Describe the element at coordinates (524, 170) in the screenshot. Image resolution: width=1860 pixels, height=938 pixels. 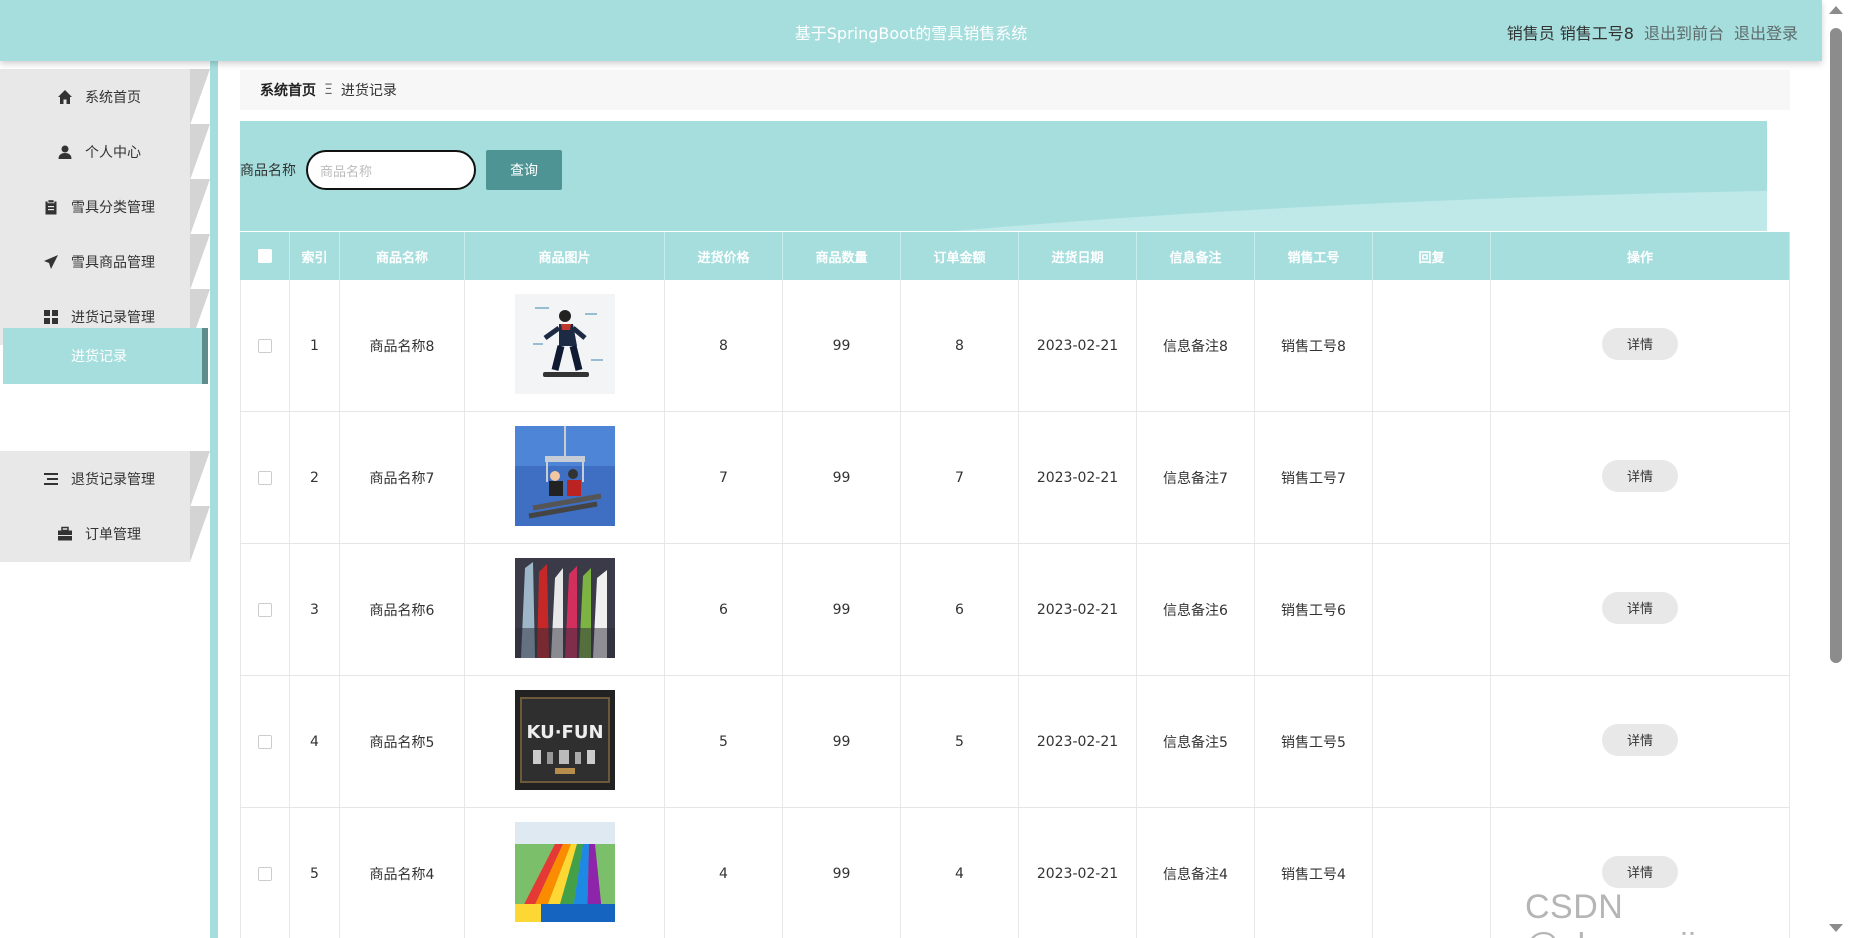
I see `query-button: 查询` at that location.